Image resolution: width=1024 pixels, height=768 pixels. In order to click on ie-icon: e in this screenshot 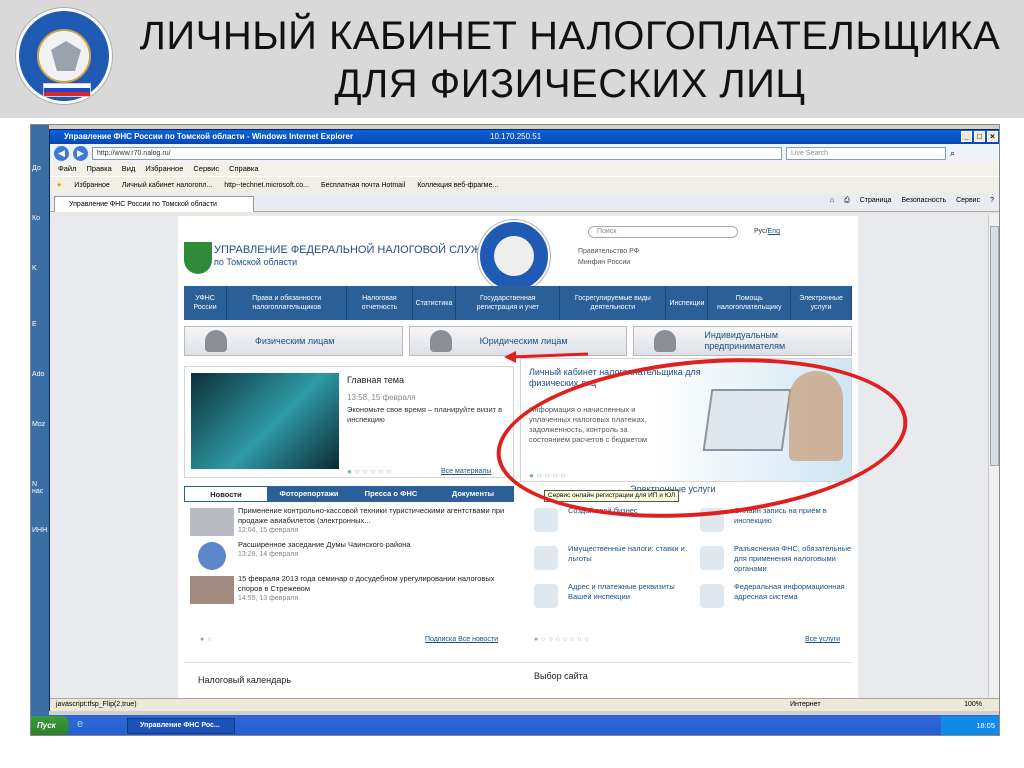, I will do `click(80, 724)`.